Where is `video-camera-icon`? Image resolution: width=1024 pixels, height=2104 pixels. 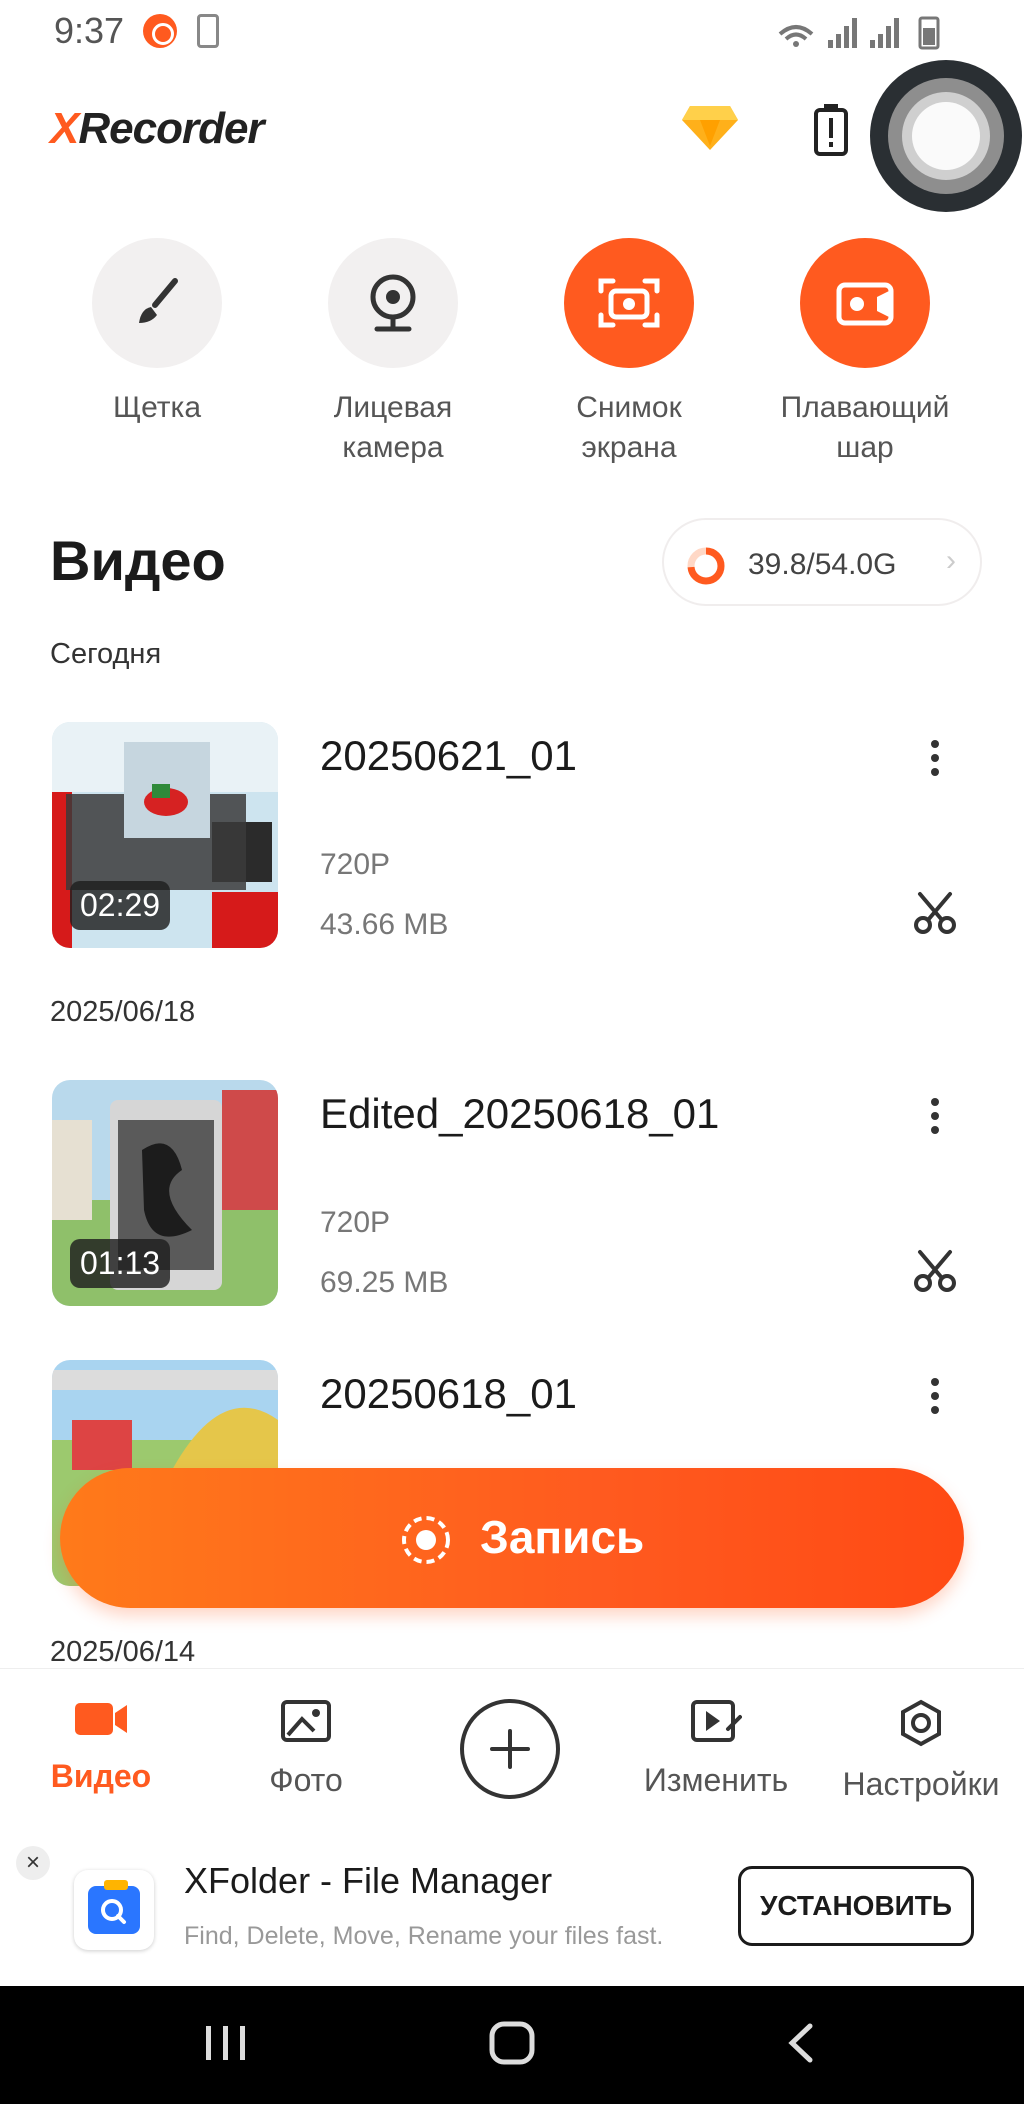
video-camera-icon is located at coordinates (865, 304).